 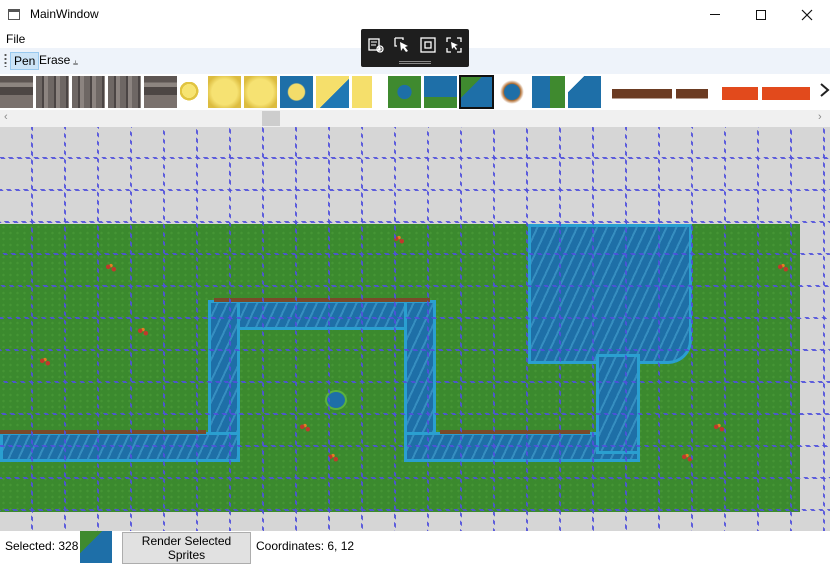 I want to click on close-icon, so click(x=807, y=14).